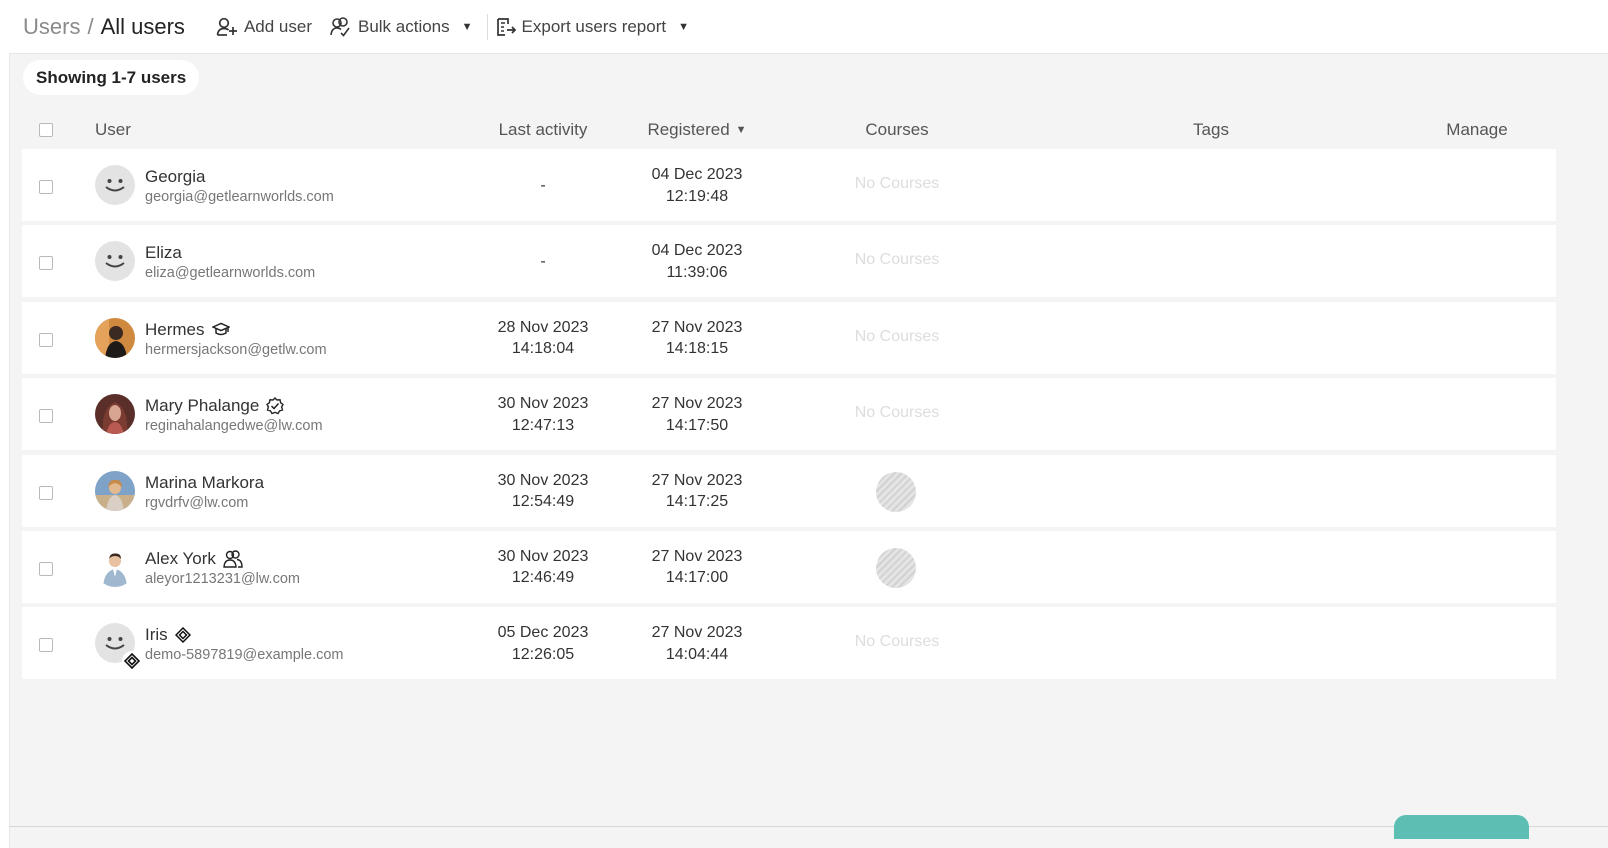 Image resolution: width=1608 pixels, height=848 pixels. What do you see at coordinates (697, 502) in the screenshot?
I see `registered-time: 14:17:25` at bounding box center [697, 502].